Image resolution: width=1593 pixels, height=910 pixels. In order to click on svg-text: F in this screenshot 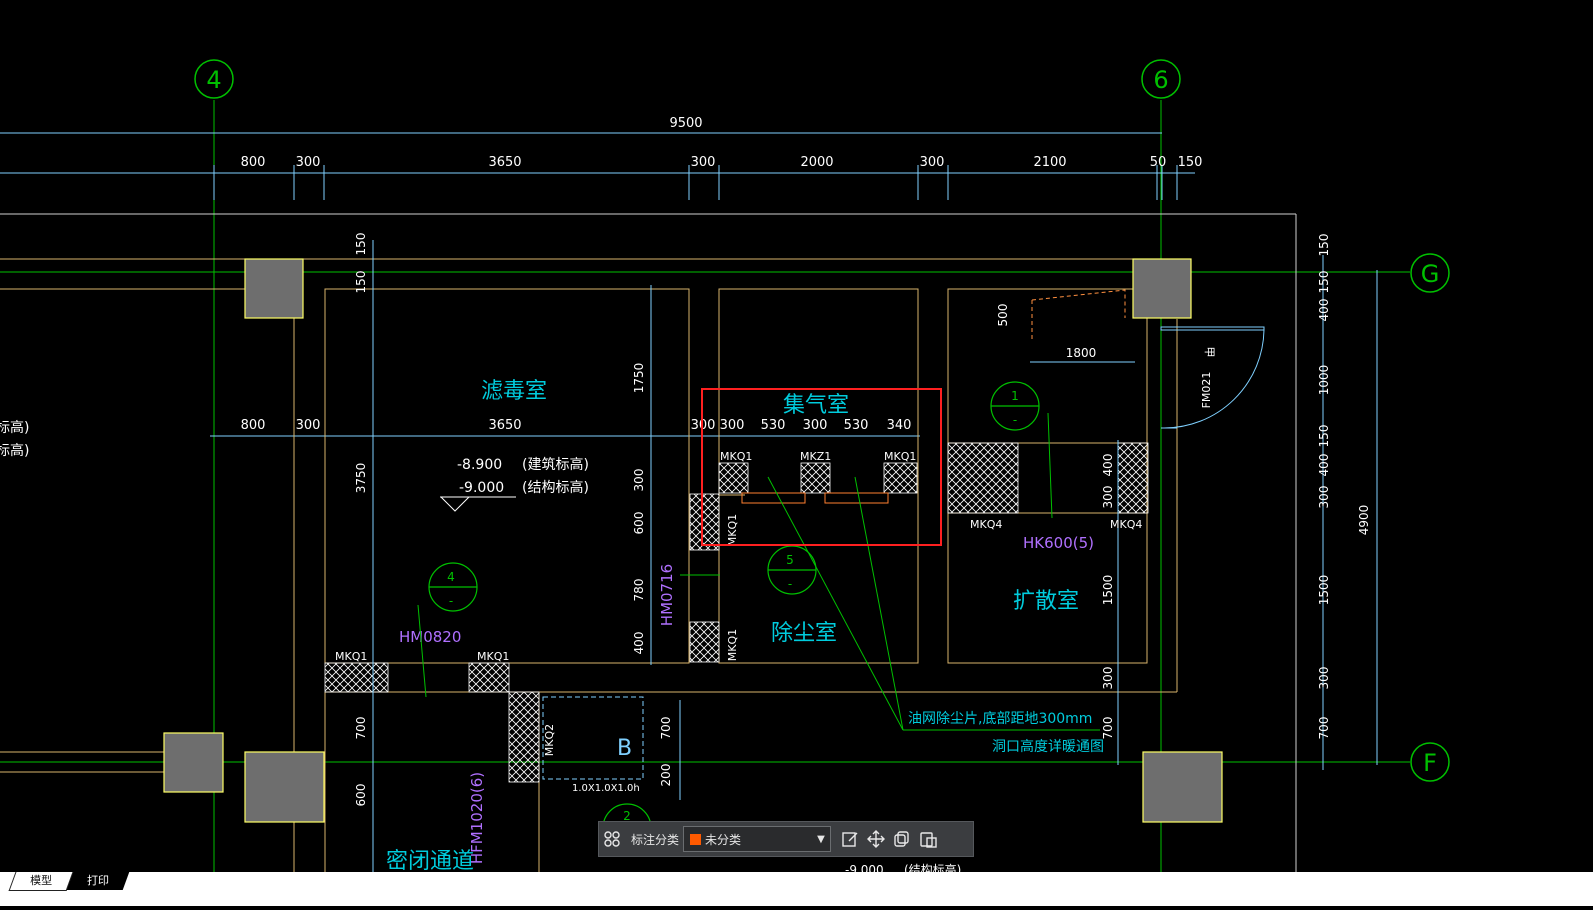, I will do `click(1430, 763)`.